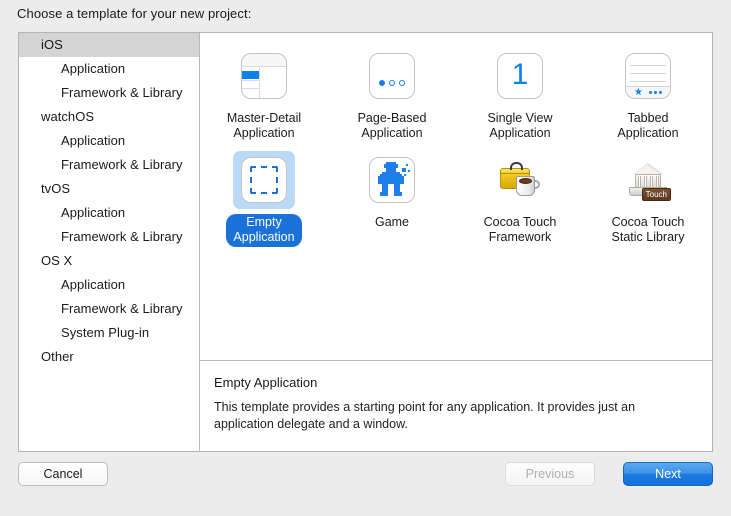  Describe the element at coordinates (109, 117) in the screenshot. I see `sidebar-item-watchos: watchOS` at that location.